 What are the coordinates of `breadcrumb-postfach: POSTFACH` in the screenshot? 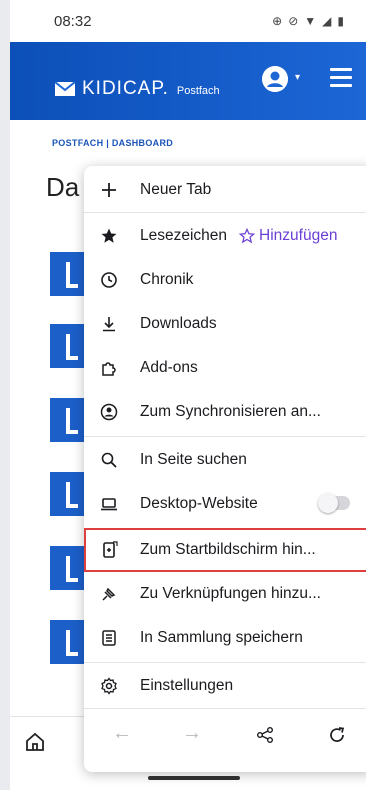 It's located at (77, 143).